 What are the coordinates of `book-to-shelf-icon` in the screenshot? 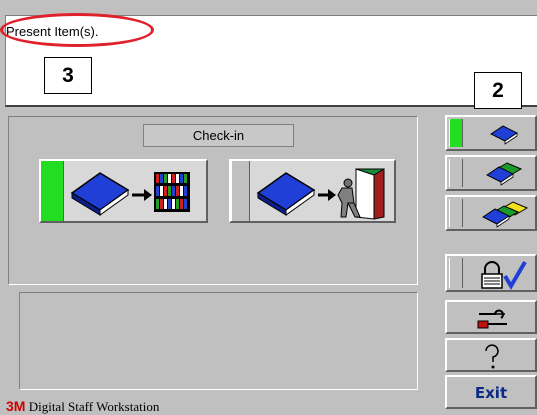 It's located at (130, 194).